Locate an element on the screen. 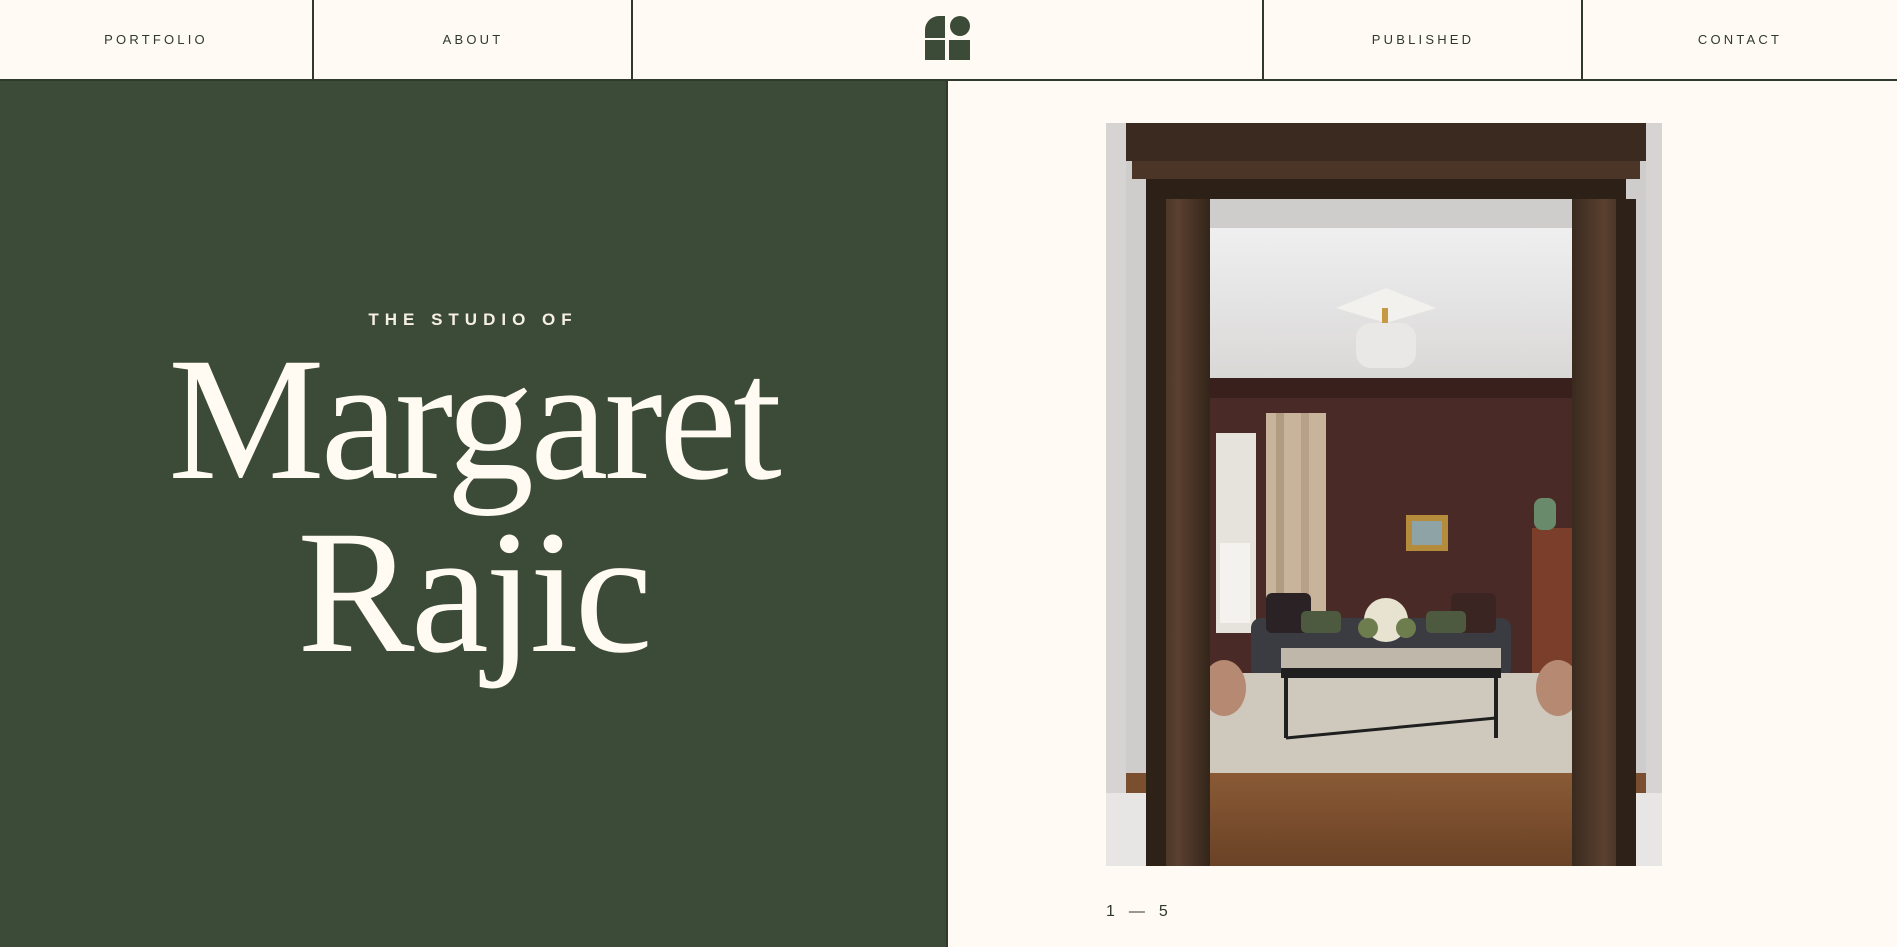 Image resolution: width=1897 pixels, height=947 pixels. hero-first-name: Margaret is located at coordinates (475, 419).